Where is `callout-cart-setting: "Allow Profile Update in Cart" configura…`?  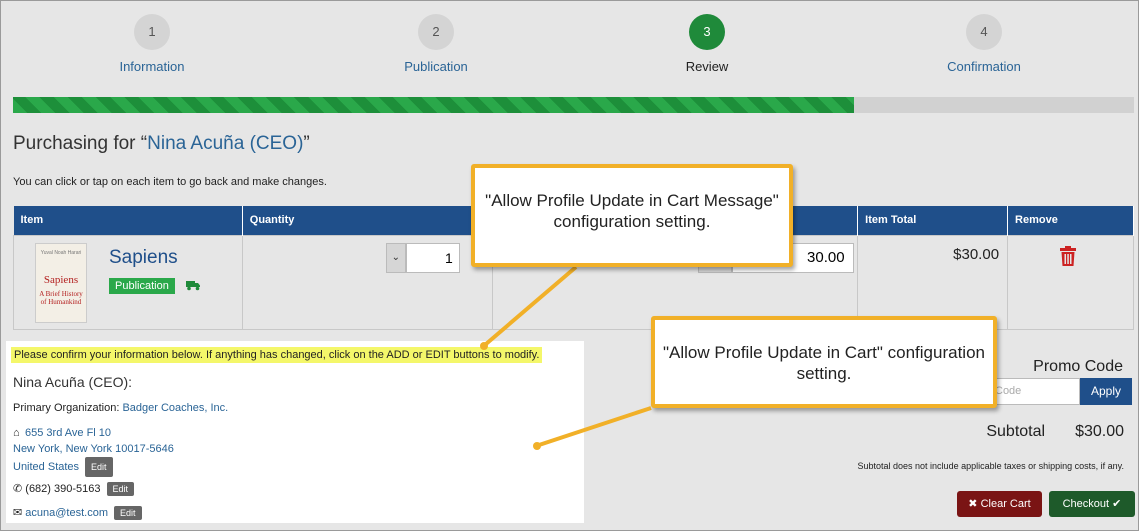 callout-cart-setting: "Allow Profile Update in Cart" configura… is located at coordinates (824, 362).